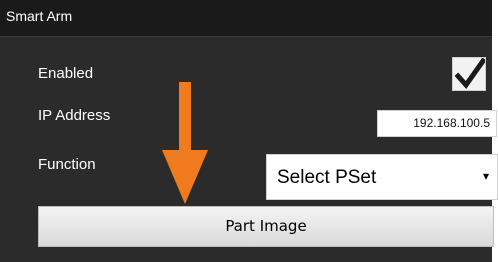 The height and width of the screenshot is (262, 498). I want to click on part-image-button: Part Image, so click(266, 226).